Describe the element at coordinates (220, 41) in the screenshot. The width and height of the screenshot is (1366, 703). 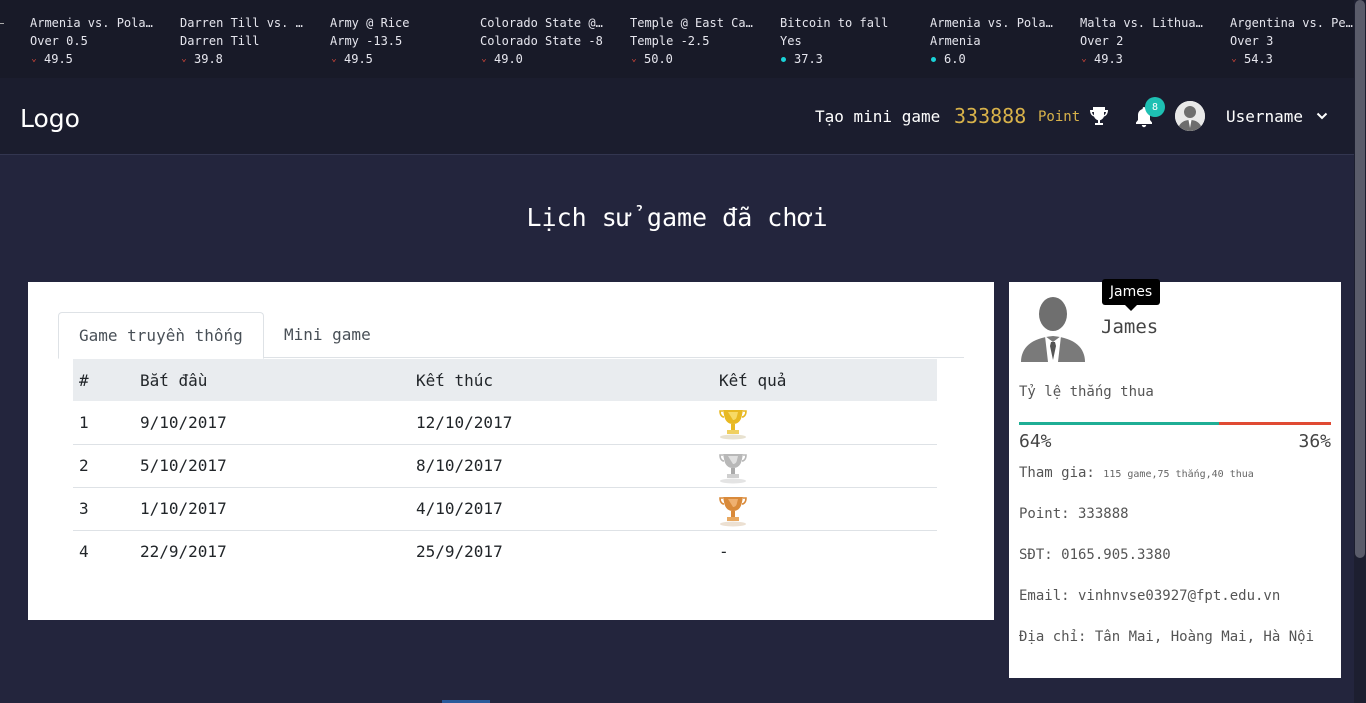
I see `ticker-outcome: Darren Till` at that location.